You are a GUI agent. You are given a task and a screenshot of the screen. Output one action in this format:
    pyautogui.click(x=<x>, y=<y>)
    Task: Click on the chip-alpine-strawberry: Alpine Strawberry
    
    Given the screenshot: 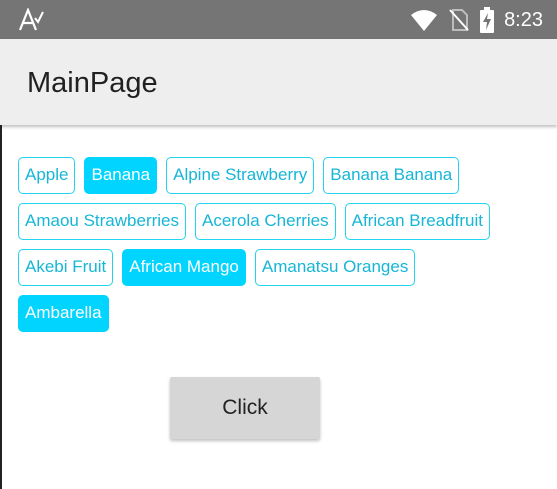 What is the action you would take?
    pyautogui.click(x=240, y=175)
    